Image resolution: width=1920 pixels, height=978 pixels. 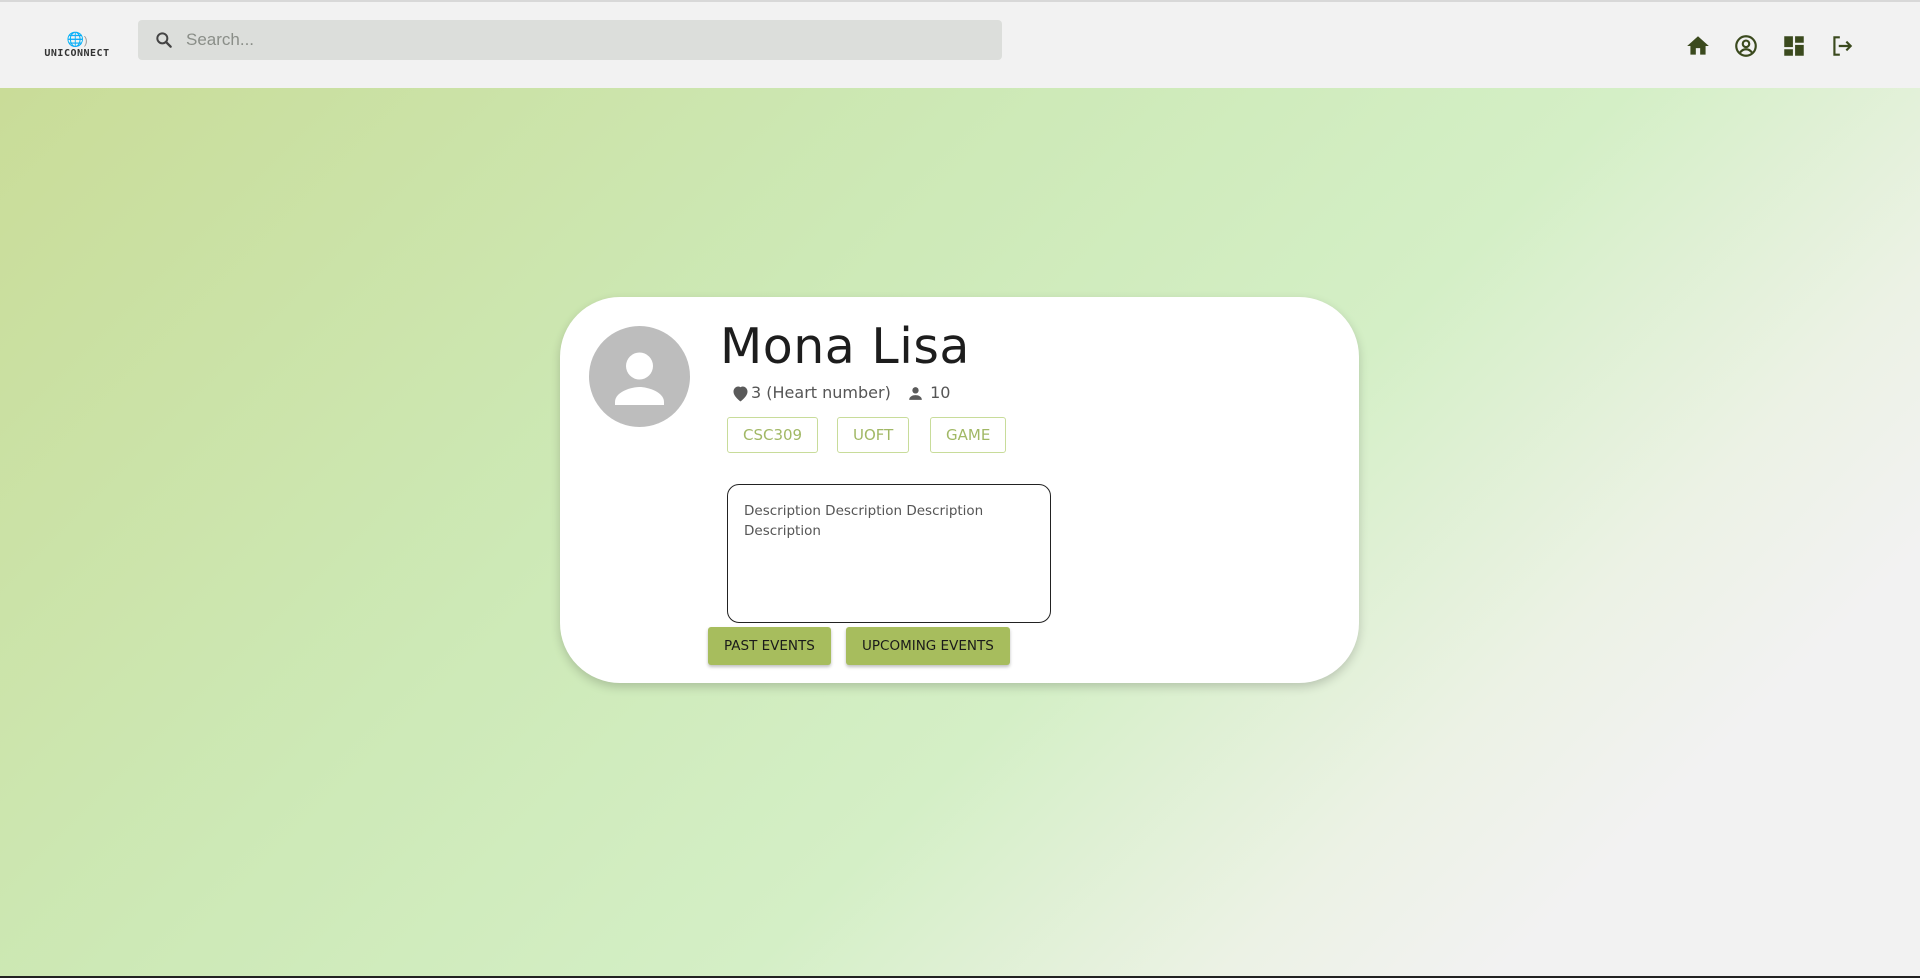 I want to click on avatar, so click(x=639, y=376).